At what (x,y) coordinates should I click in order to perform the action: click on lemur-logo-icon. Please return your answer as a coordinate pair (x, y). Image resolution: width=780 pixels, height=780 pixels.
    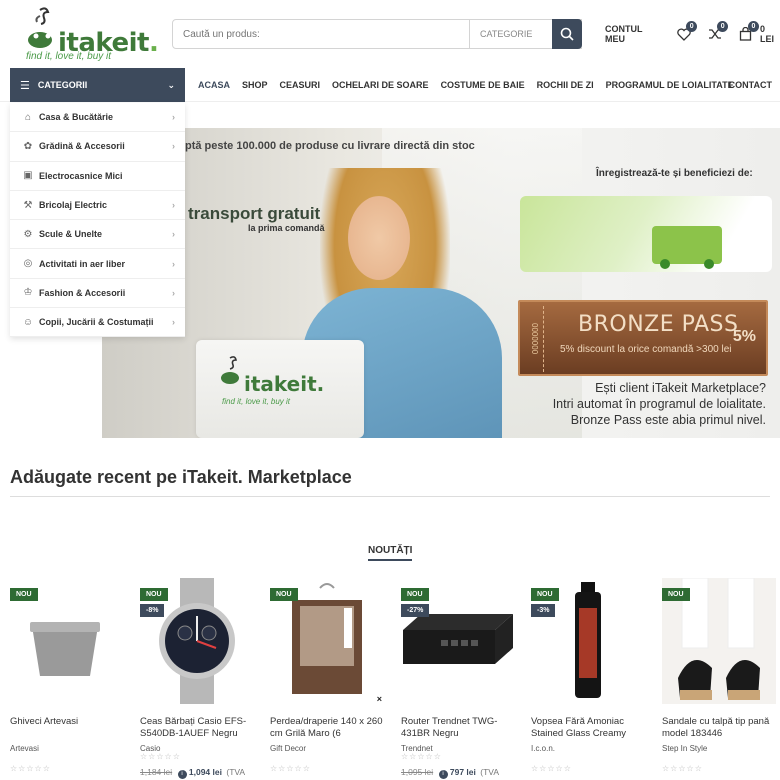
    Looking at the image, I should click on (230, 370).